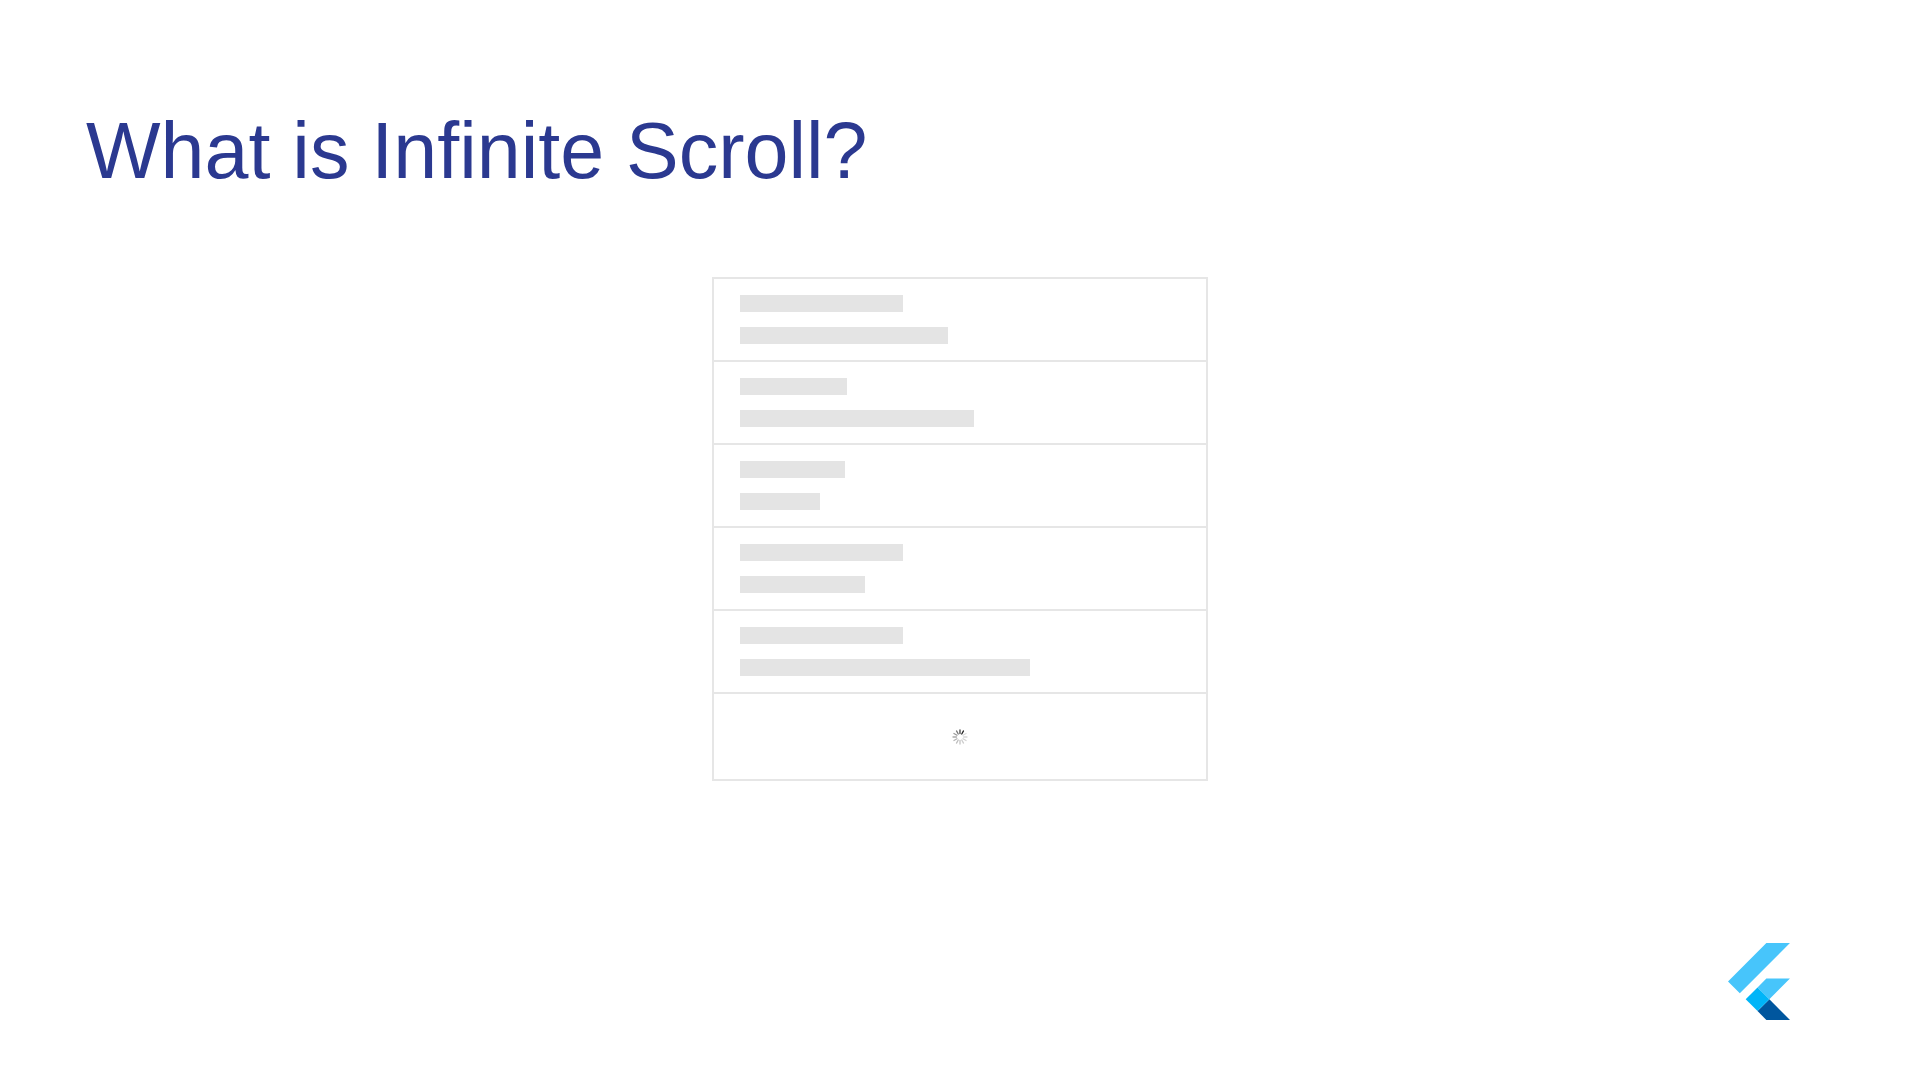 This screenshot has height=1079, width=1920. I want to click on loading-spinner-icon, so click(960, 736).